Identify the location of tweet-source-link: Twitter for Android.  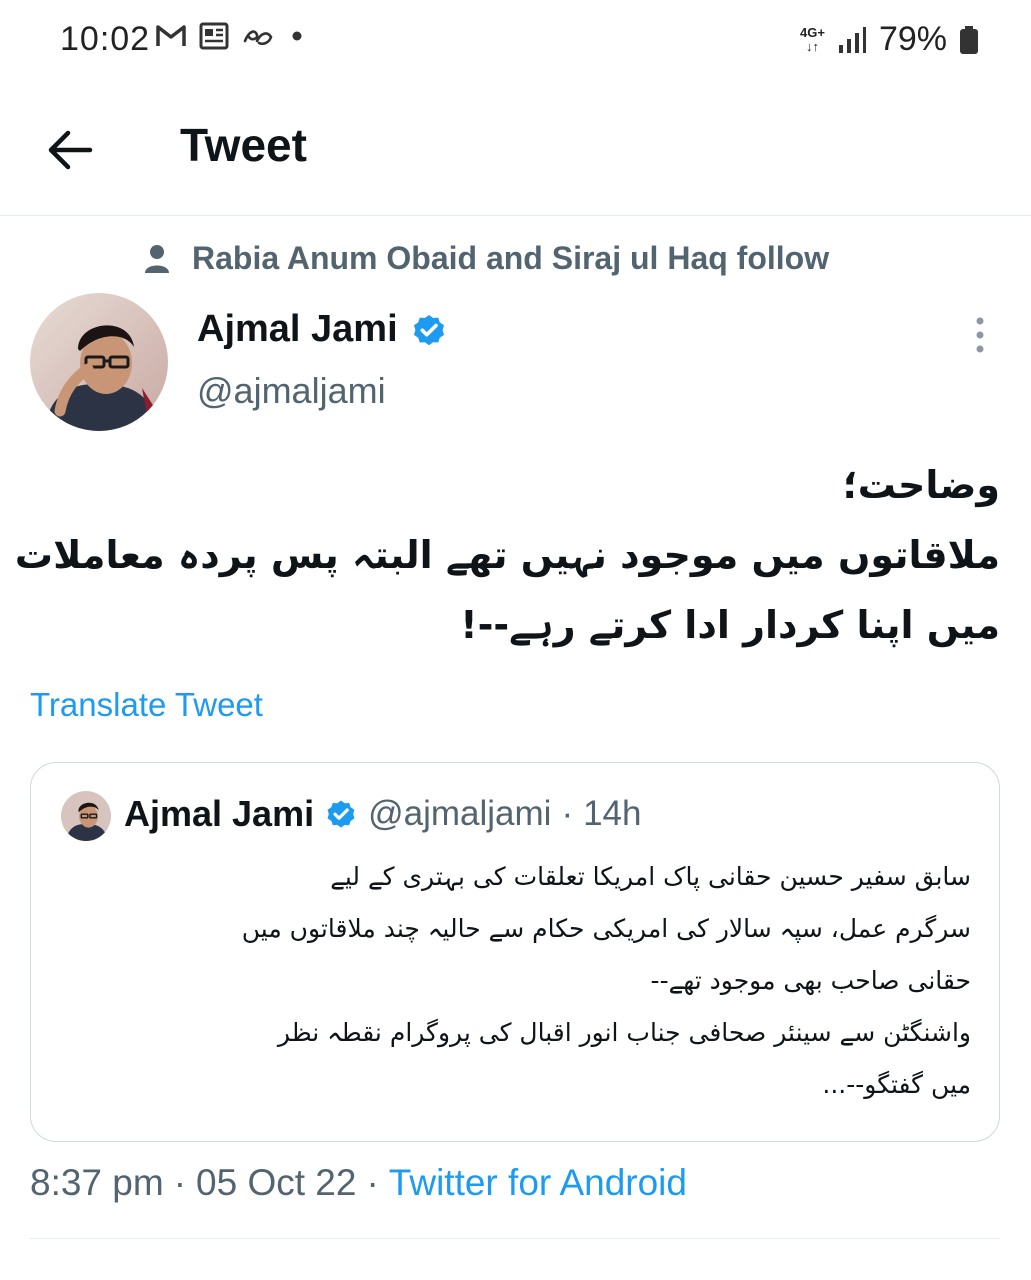
(538, 1183).